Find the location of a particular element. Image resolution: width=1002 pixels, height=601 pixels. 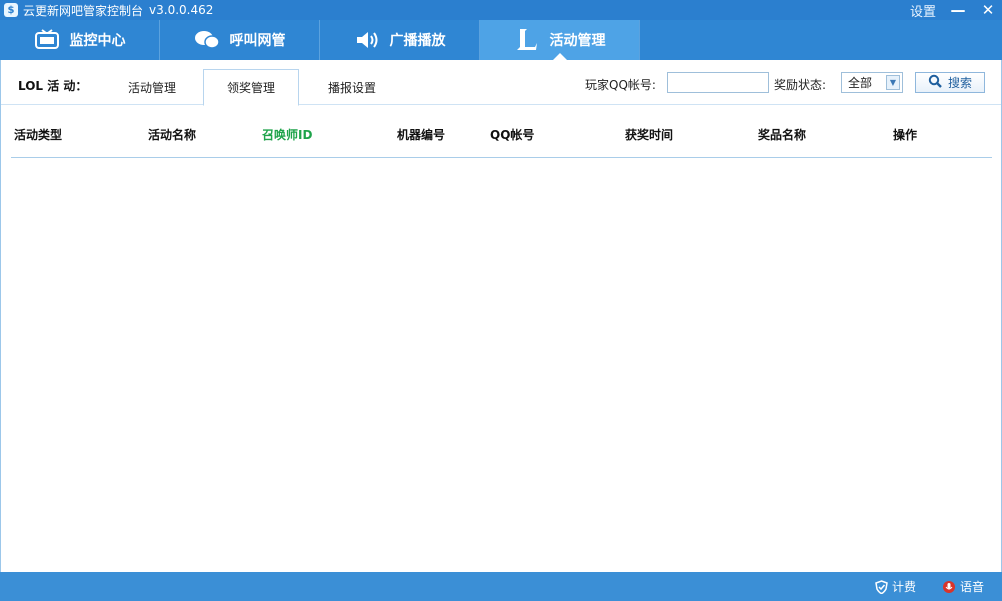

voice-button: 语音 is located at coordinates (963, 586).